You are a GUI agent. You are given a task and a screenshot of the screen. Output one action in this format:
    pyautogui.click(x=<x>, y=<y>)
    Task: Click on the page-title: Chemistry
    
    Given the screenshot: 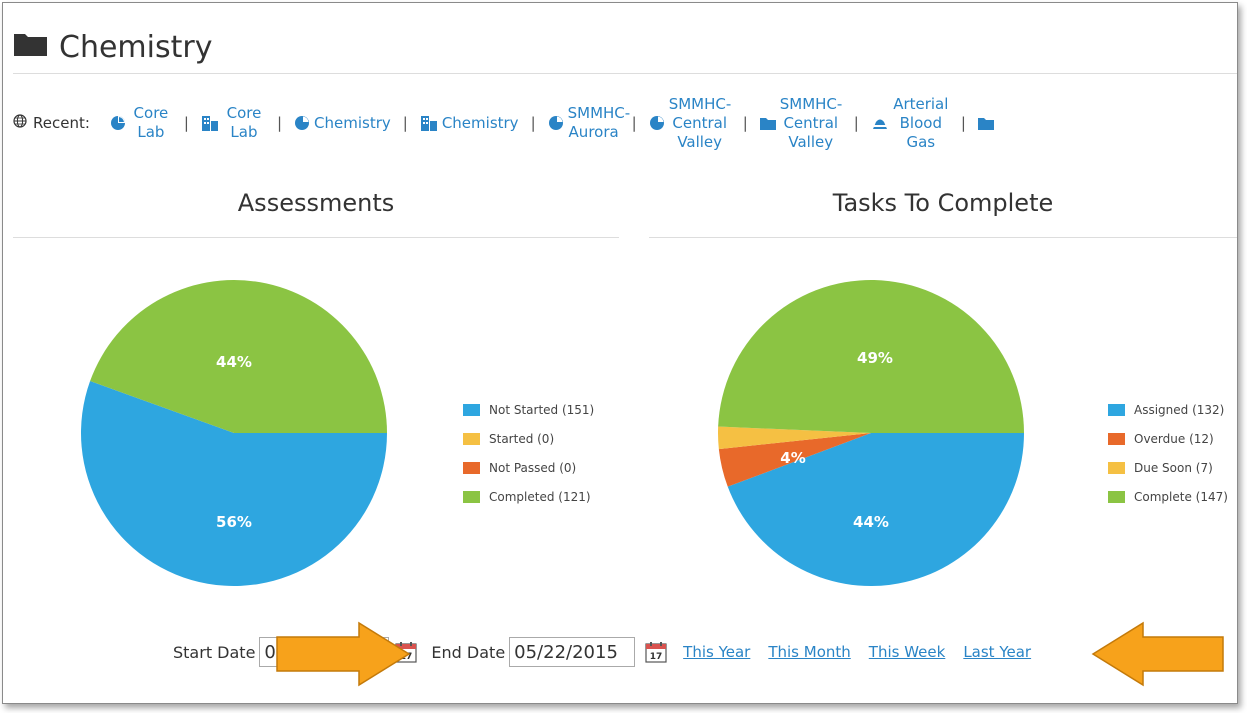 What is the action you would take?
    pyautogui.click(x=112, y=47)
    